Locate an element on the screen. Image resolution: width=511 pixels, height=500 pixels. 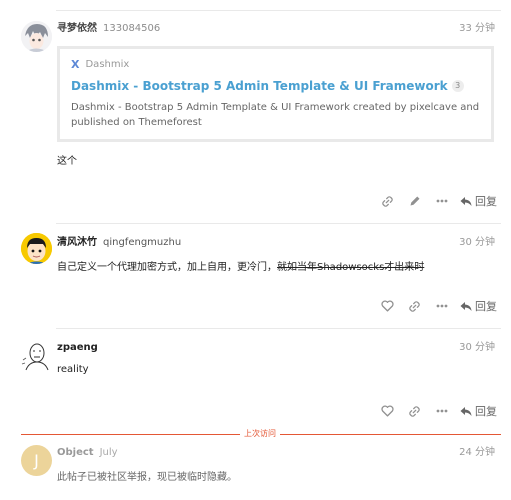
post-header: 清风沐竹 qingfengmuzhu 30 分钟 is located at coordinates (276, 241).